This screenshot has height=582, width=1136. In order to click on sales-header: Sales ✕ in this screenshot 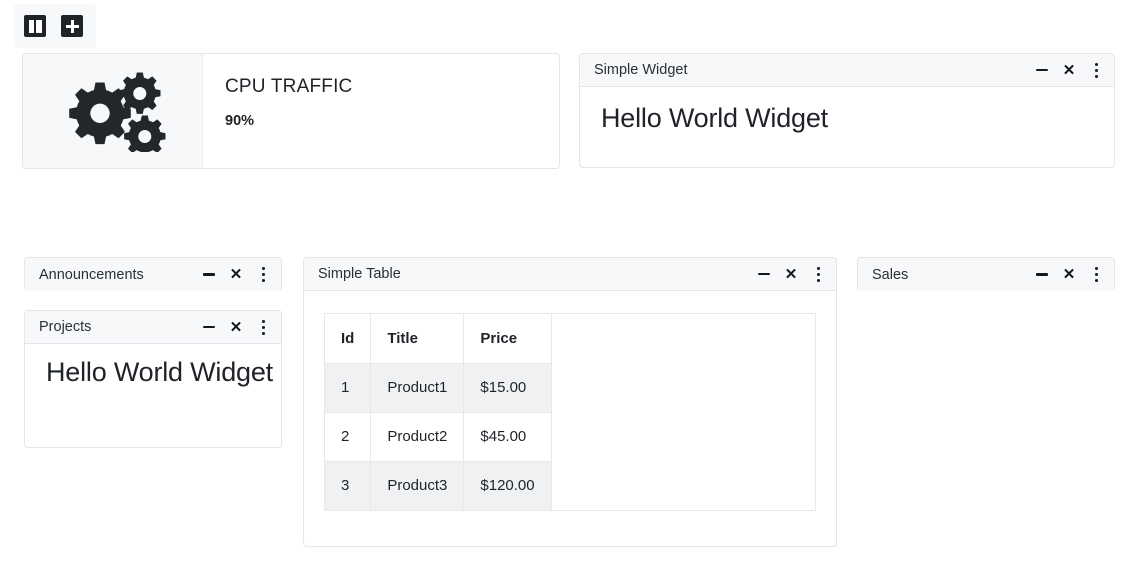, I will do `click(986, 274)`.